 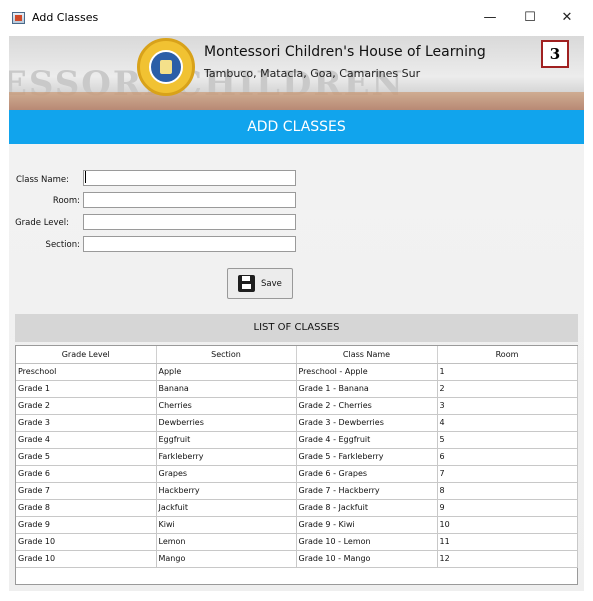 What do you see at coordinates (367, 559) in the screenshot?
I see `cell-class-name: Grade 10 - Mango` at bounding box center [367, 559].